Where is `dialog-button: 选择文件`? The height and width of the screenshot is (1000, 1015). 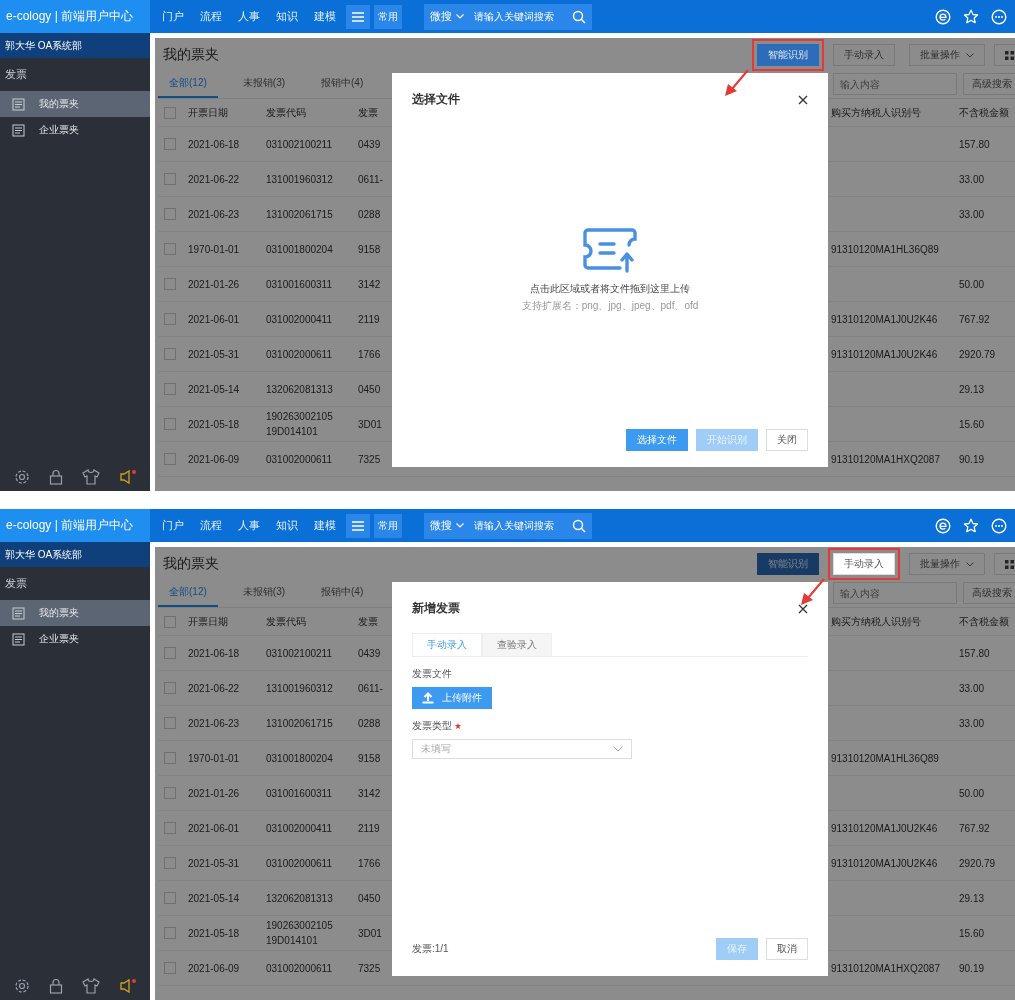 dialog-button: 选择文件 is located at coordinates (657, 440).